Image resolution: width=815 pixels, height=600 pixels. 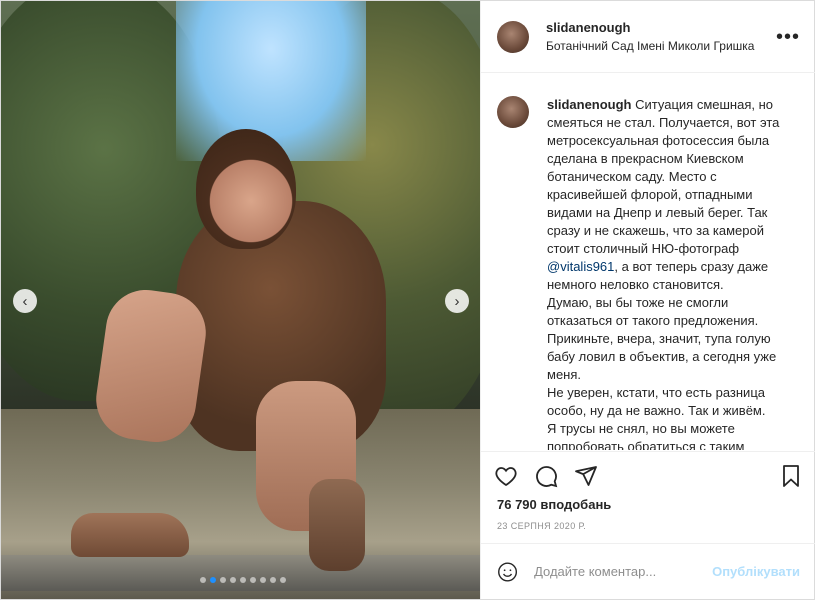 I want to click on photo-curb, so click(x=240, y=573).